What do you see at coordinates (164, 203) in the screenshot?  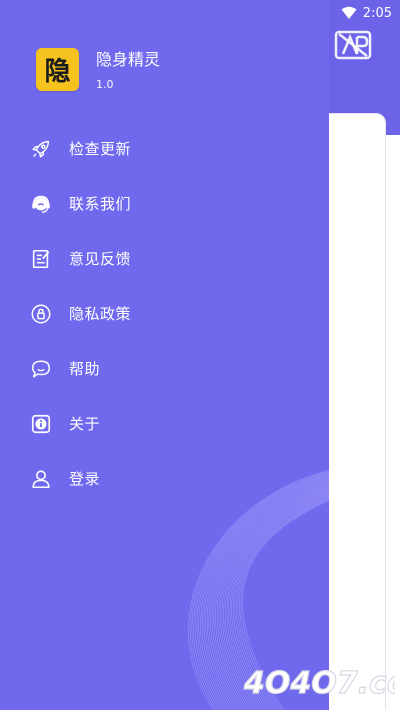 I see `menu-item-contact-us: 联系我们` at bounding box center [164, 203].